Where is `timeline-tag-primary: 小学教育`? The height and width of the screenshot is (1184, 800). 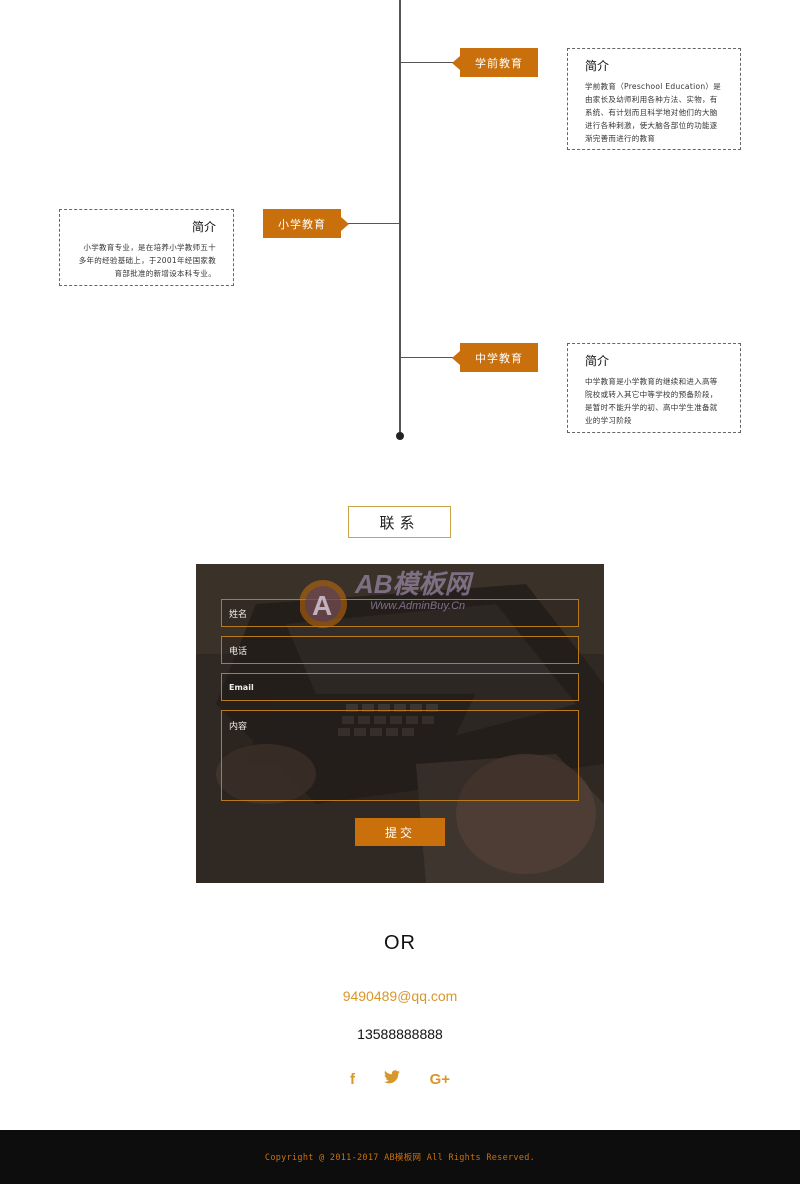 timeline-tag-primary: 小学教育 is located at coordinates (306, 223).